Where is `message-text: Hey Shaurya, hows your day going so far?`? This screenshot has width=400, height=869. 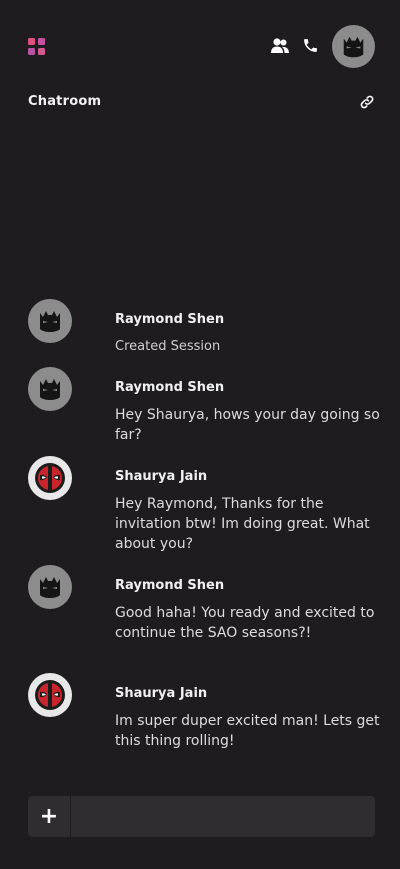
message-text: Hey Shaurya, hows your day going so far? is located at coordinates (247, 425).